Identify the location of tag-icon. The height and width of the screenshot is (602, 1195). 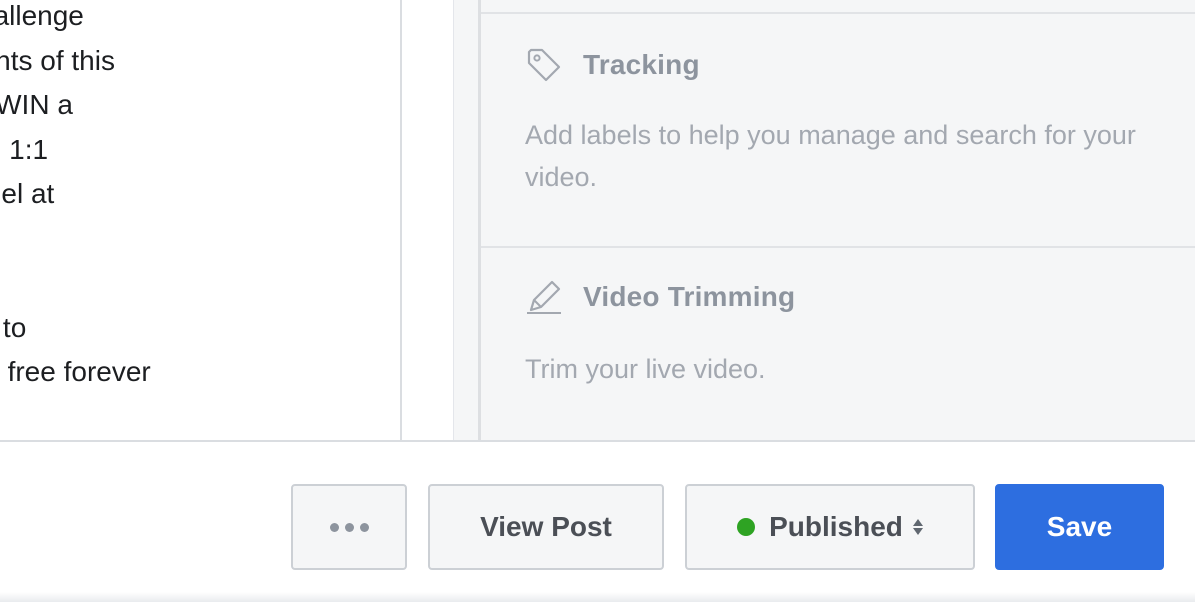
(544, 65).